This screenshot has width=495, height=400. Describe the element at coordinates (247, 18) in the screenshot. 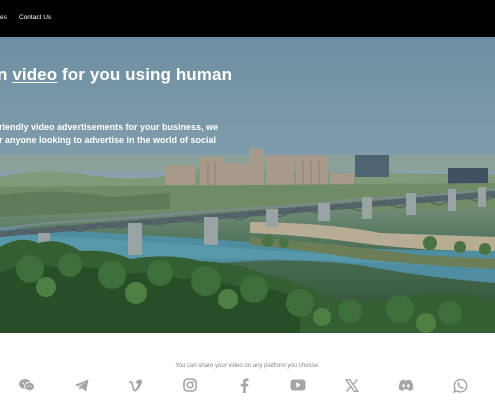

I see `top-navigation-bar: es Contact Us` at that location.